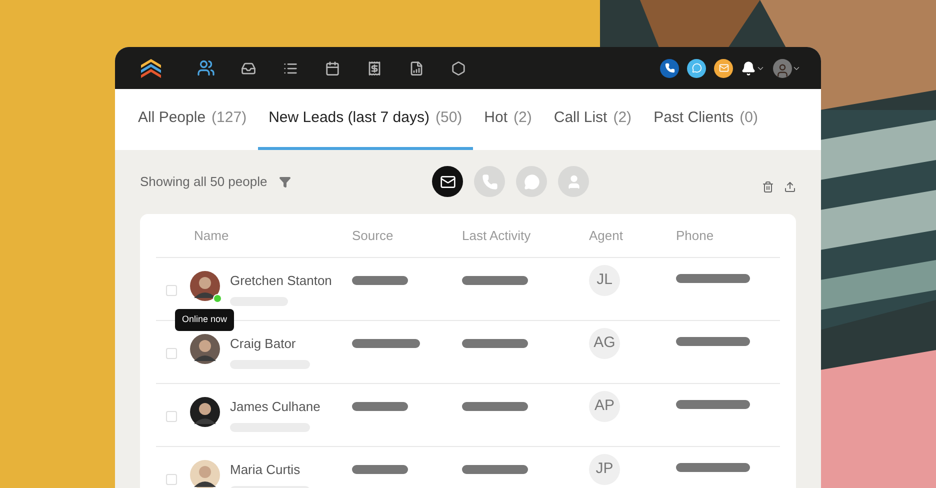 The width and height of the screenshot is (936, 488). Describe the element at coordinates (373, 235) in the screenshot. I see `column-header: Source` at that location.